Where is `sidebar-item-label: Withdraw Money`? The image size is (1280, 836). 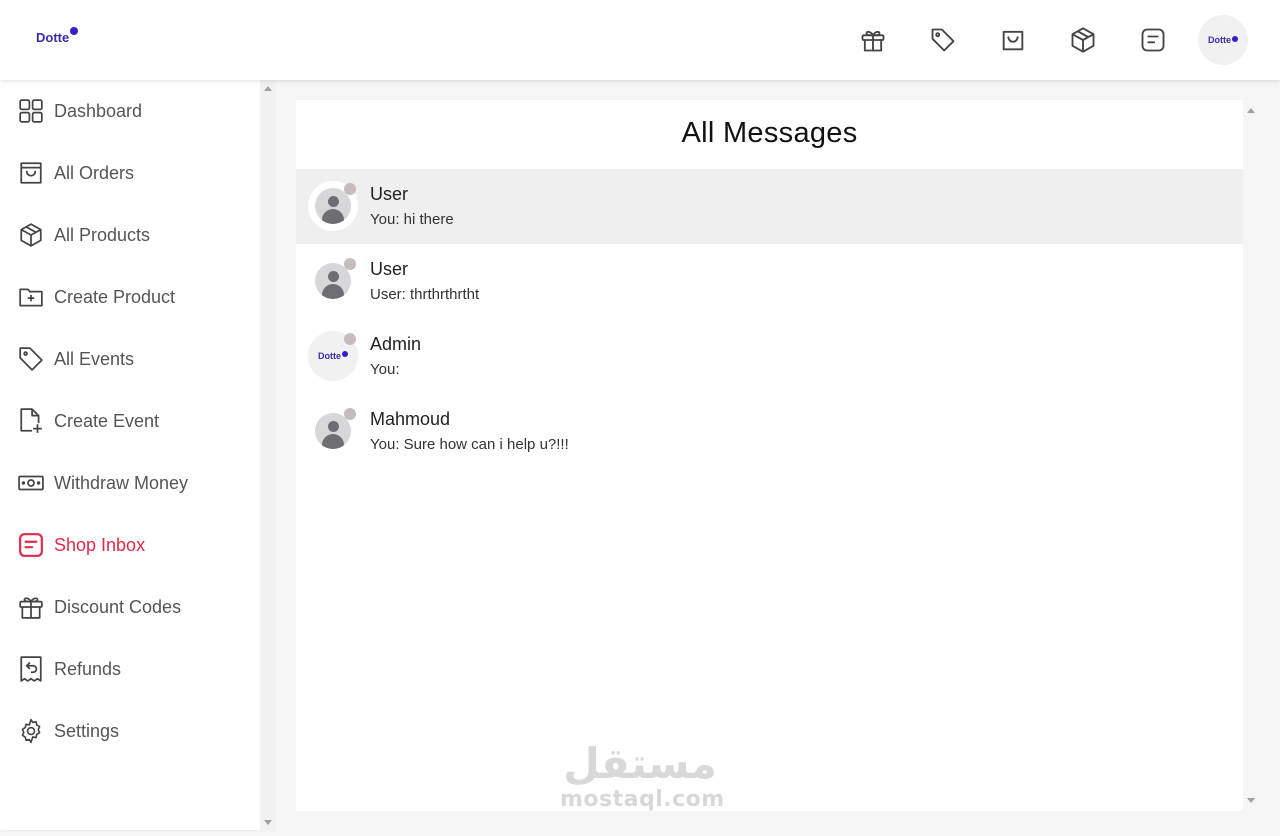
sidebar-item-label: Withdraw Money is located at coordinates (121, 482).